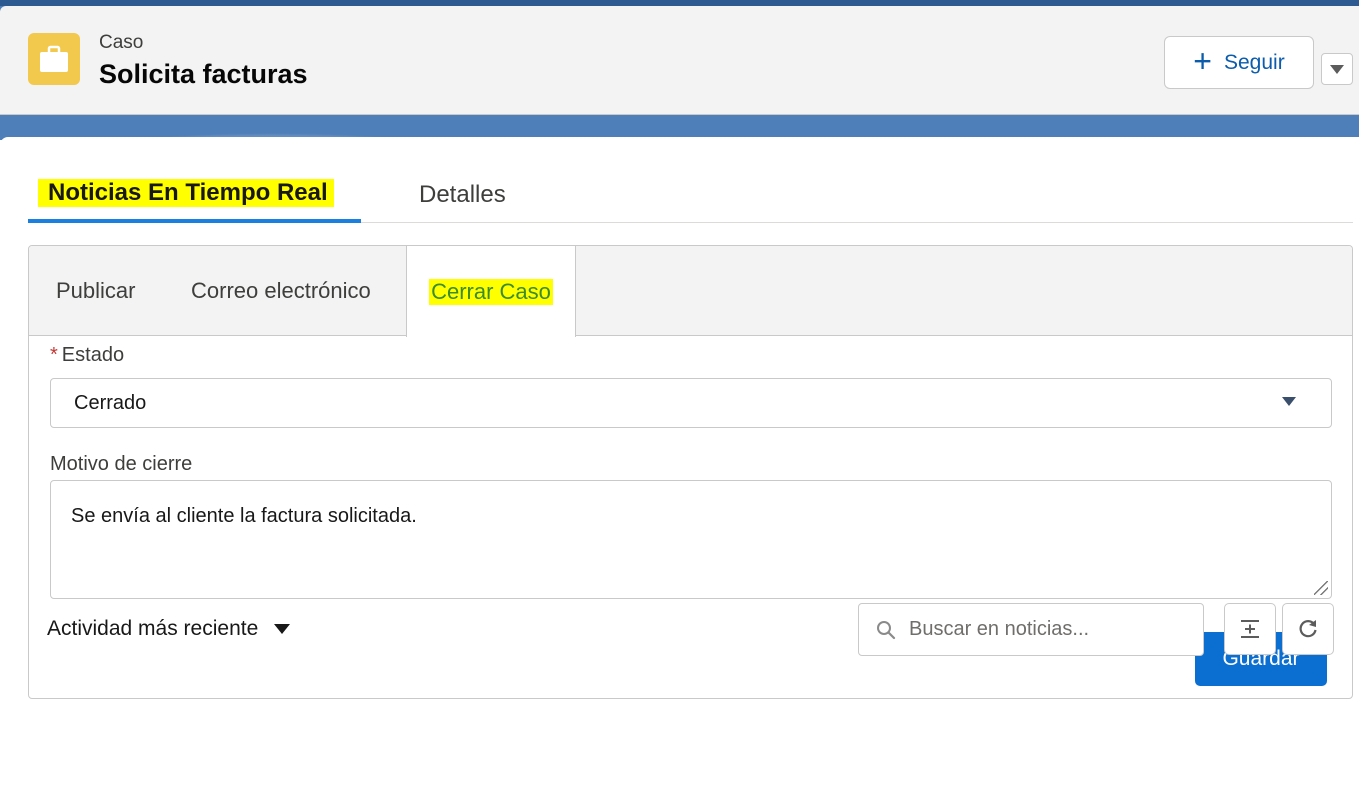 The width and height of the screenshot is (1359, 808). I want to click on tab-details-label: Detalles, so click(462, 194).